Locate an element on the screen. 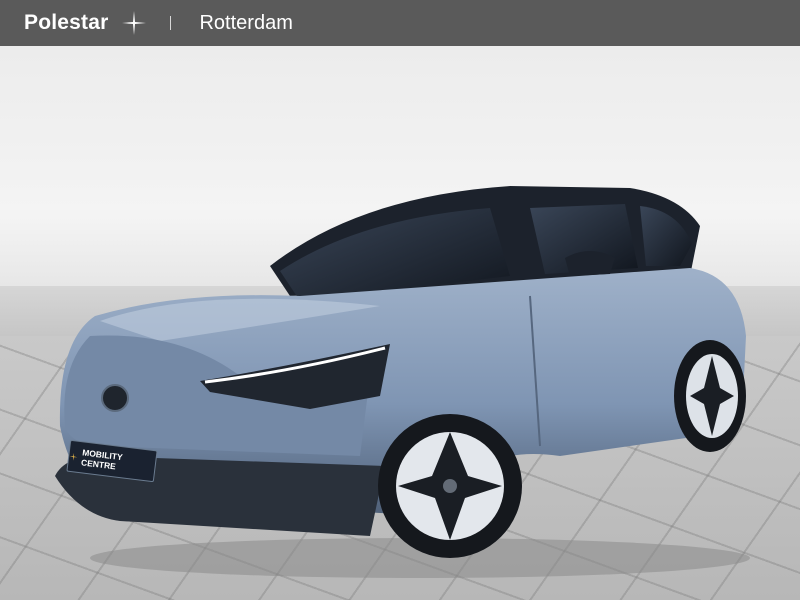 Image resolution: width=800 pixels, height=600 pixels. brand-name: Polestar is located at coordinates (66, 22).